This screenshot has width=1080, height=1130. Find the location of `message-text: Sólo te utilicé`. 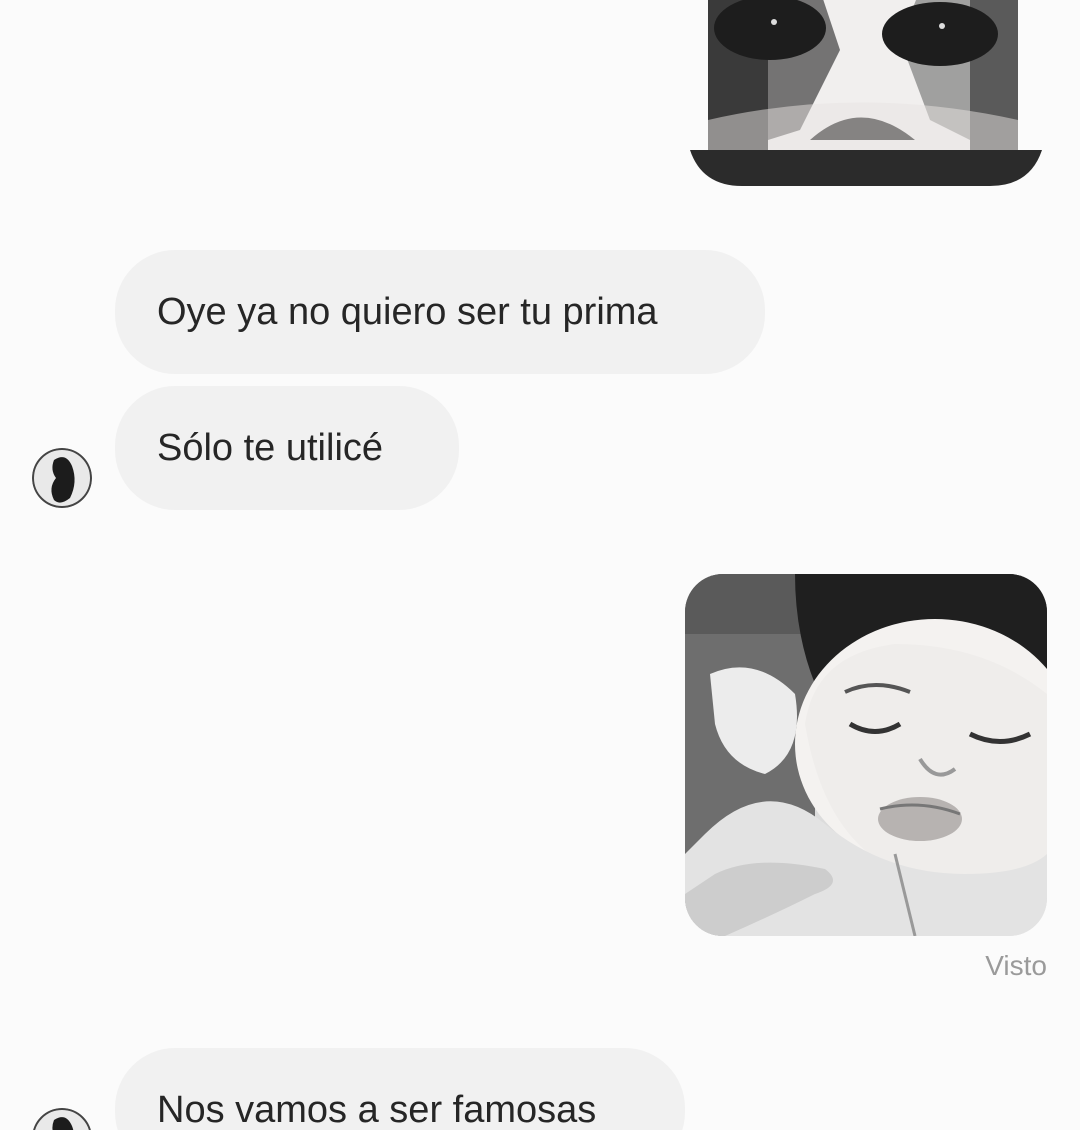

message-text: Sólo te utilicé is located at coordinates (270, 448).